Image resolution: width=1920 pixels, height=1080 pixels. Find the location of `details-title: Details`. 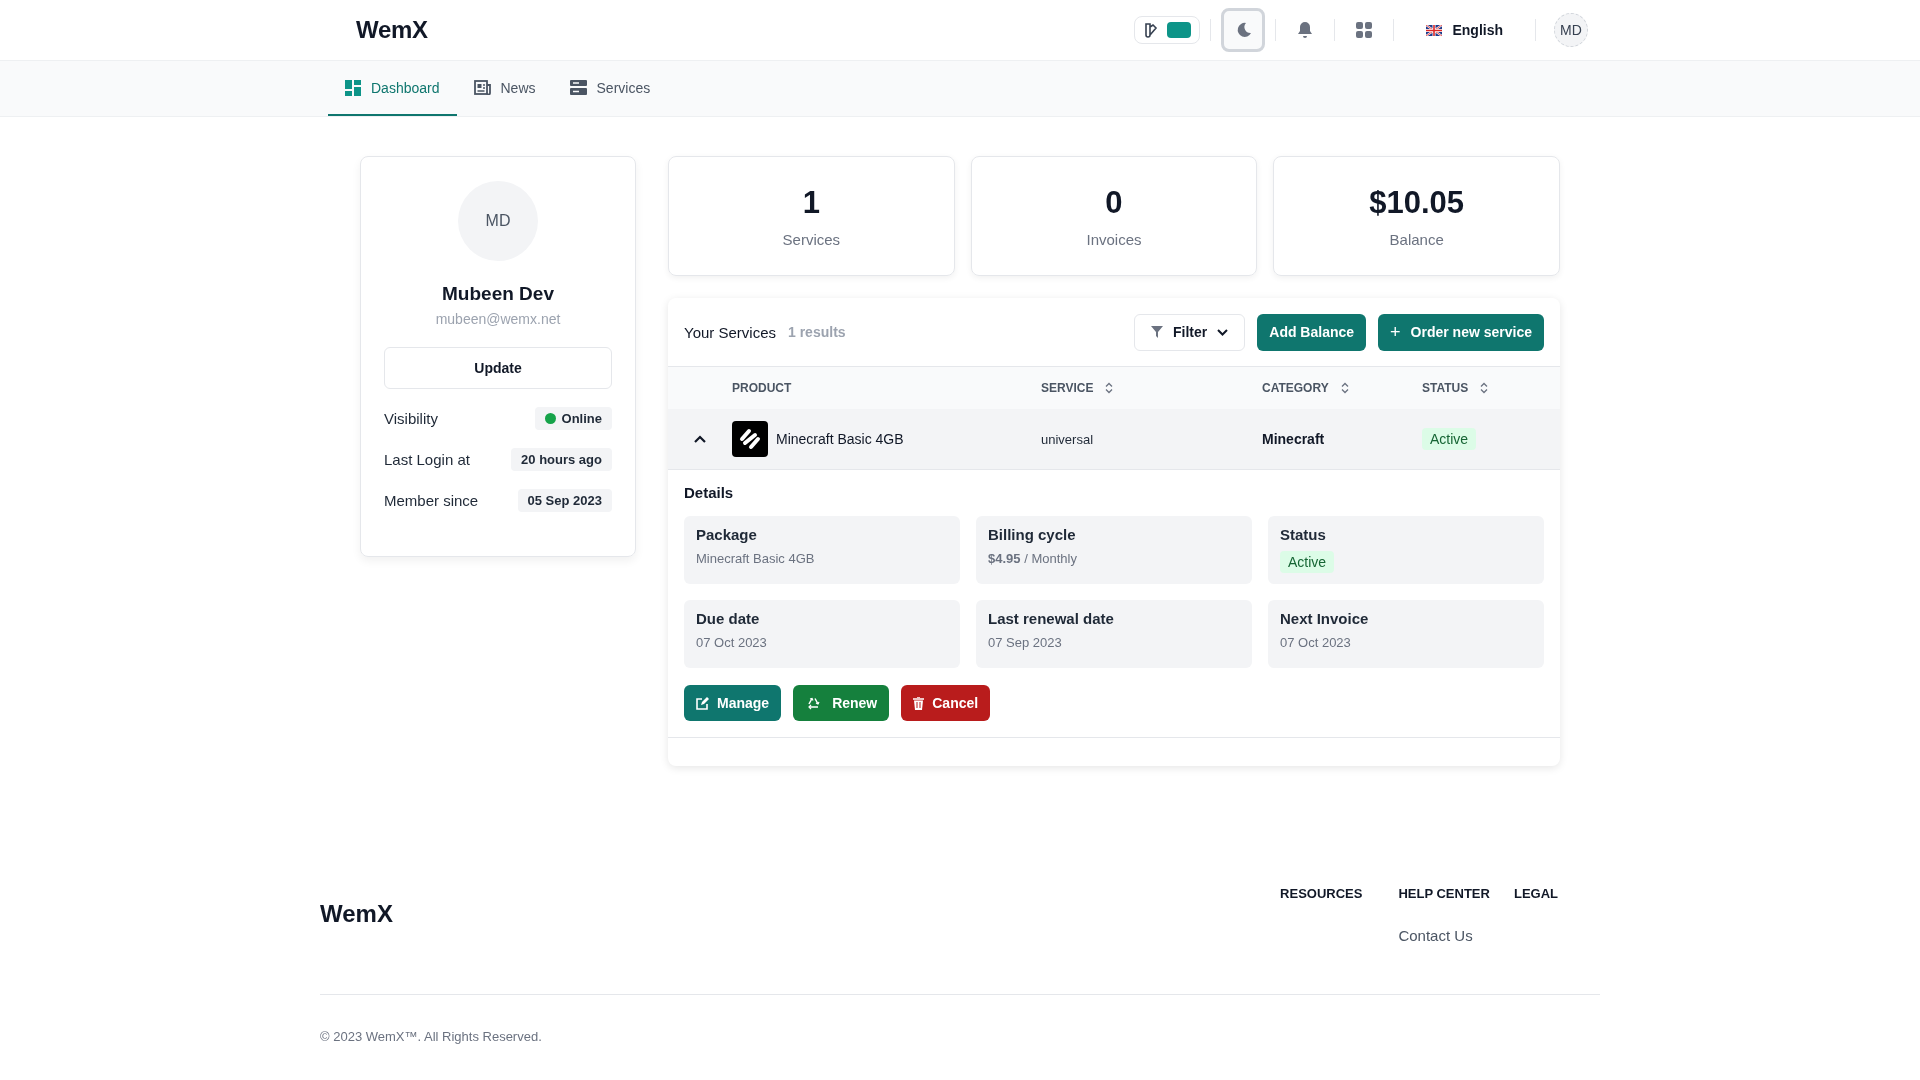

details-title: Details is located at coordinates (709, 492).